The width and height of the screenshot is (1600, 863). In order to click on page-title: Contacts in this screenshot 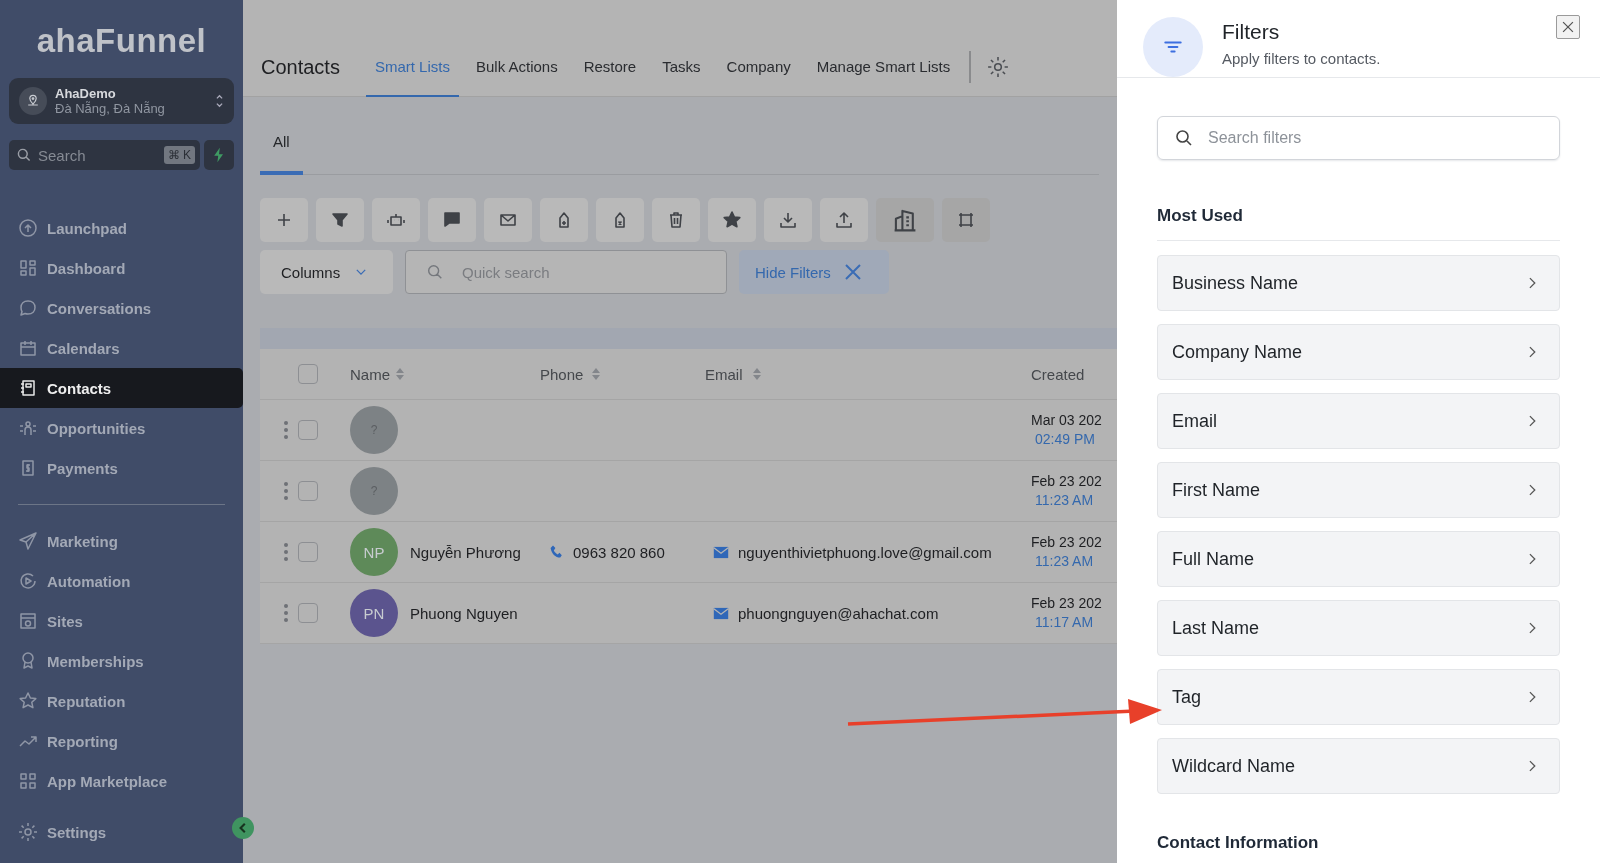, I will do `click(300, 67)`.